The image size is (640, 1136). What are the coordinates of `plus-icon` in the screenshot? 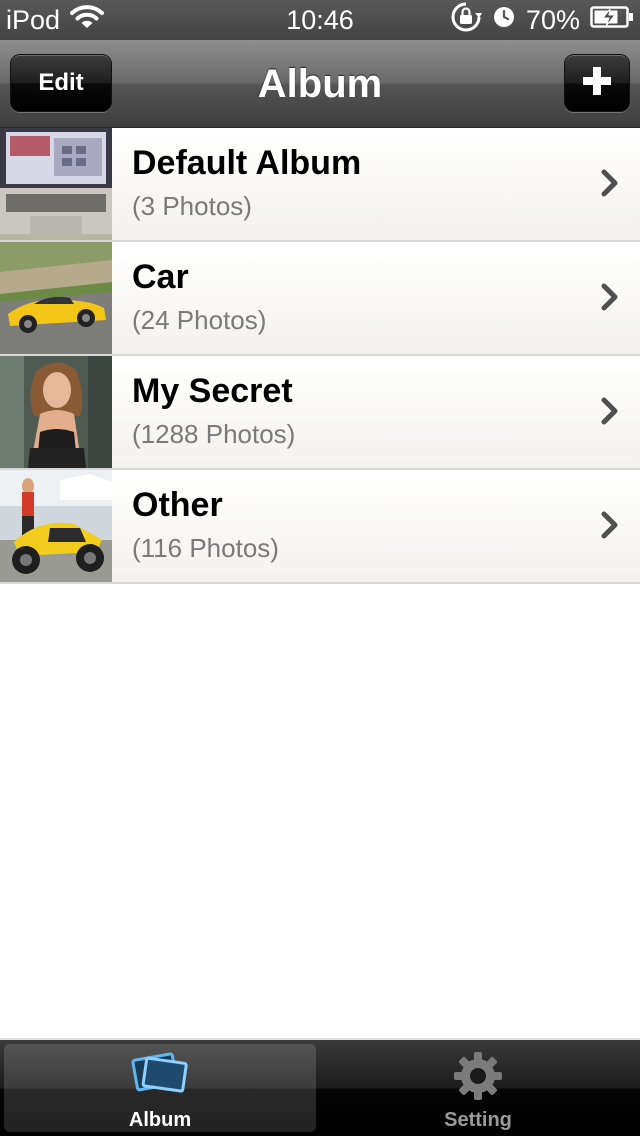 It's located at (597, 83).